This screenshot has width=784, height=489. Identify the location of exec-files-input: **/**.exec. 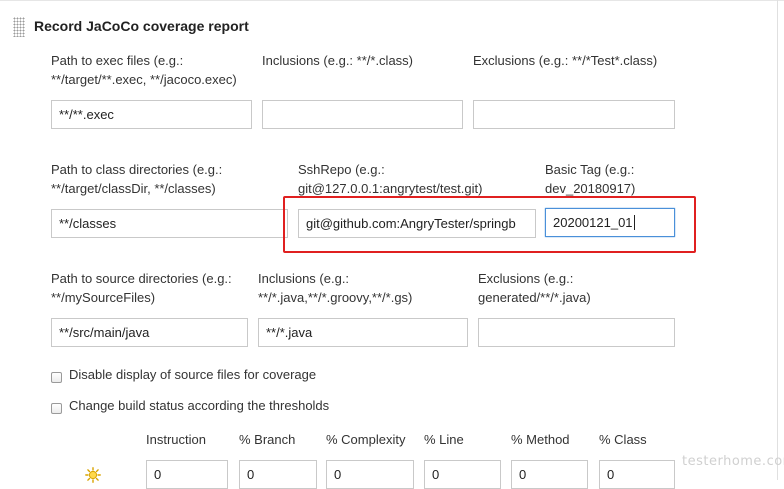
(151, 114).